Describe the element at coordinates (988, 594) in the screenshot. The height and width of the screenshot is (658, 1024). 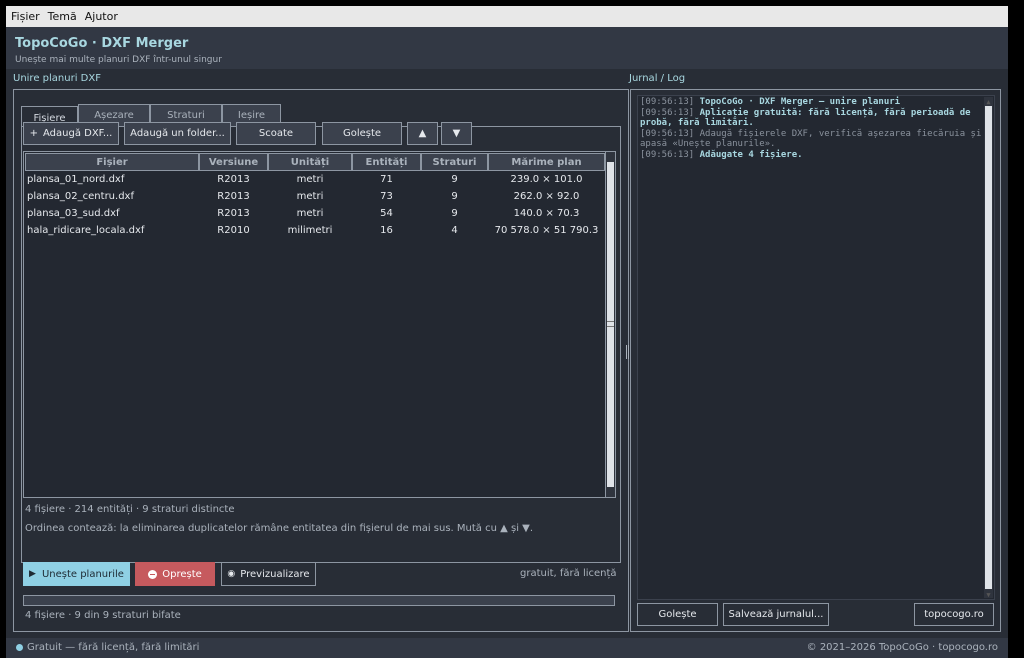
I see `scroll-down-icon: ▼` at that location.